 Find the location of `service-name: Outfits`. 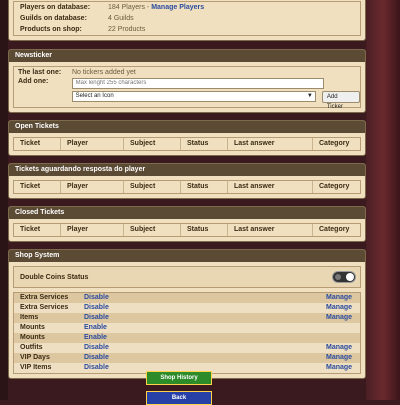

service-name: Outfits is located at coordinates (31, 347).